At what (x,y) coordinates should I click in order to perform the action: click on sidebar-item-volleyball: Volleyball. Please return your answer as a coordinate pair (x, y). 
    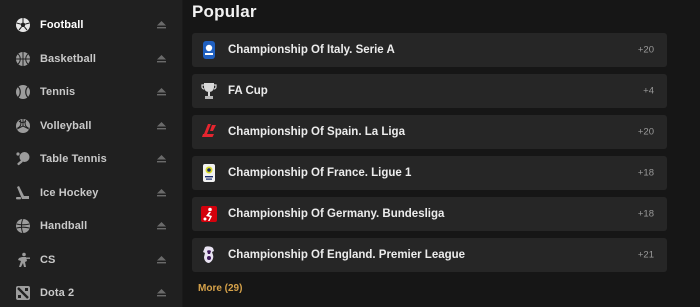
    Looking at the image, I should click on (91, 125).